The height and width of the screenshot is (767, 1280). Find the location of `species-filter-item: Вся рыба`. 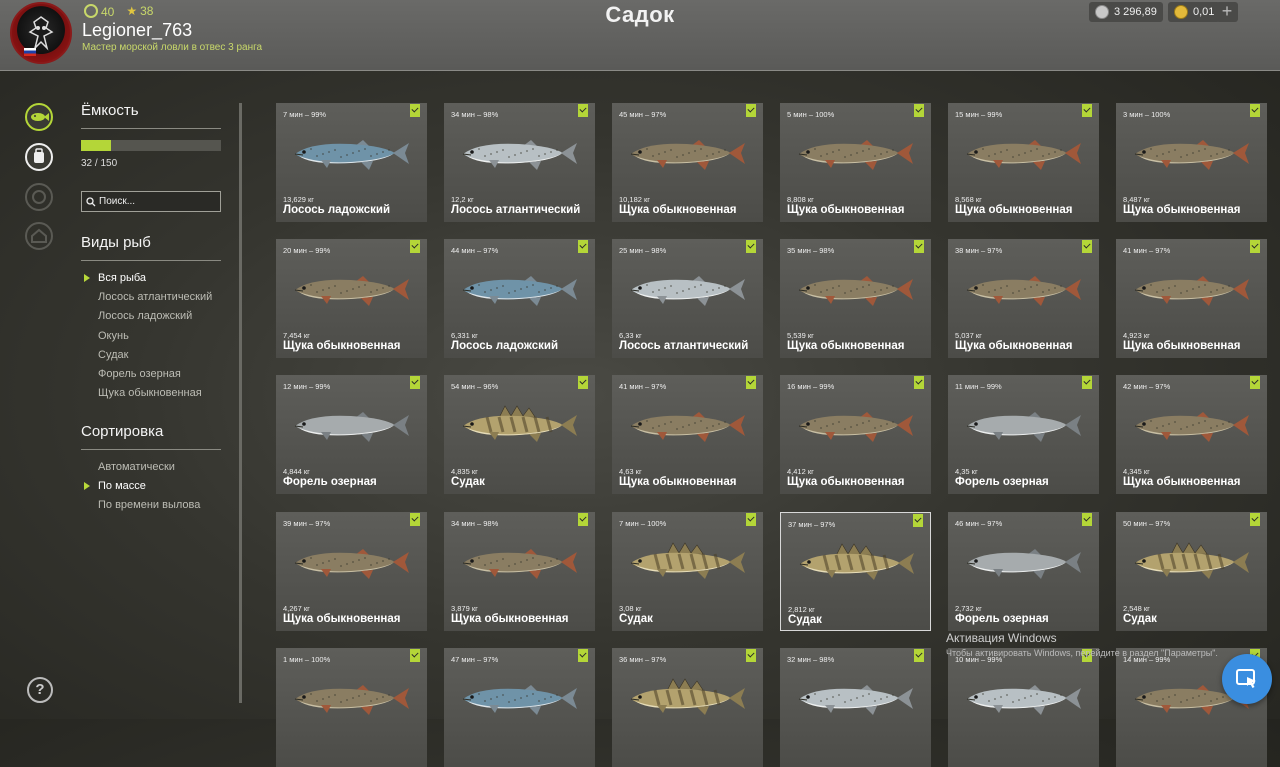

species-filter-item: Вся рыба is located at coordinates (147, 281).